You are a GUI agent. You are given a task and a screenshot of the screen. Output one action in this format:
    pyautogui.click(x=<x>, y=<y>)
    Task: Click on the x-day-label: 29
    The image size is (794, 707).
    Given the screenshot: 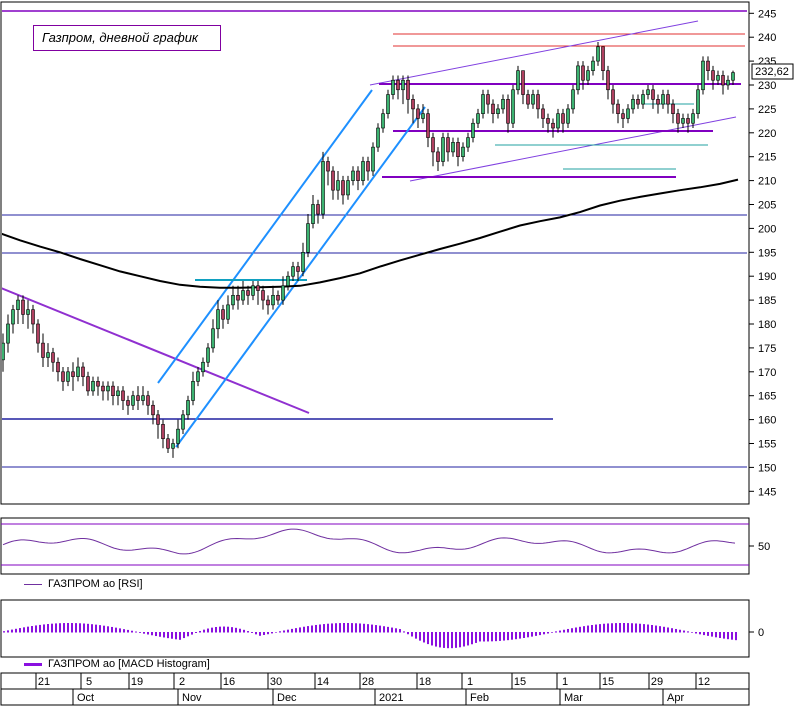 What is the action you would take?
    pyautogui.click(x=657, y=682)
    